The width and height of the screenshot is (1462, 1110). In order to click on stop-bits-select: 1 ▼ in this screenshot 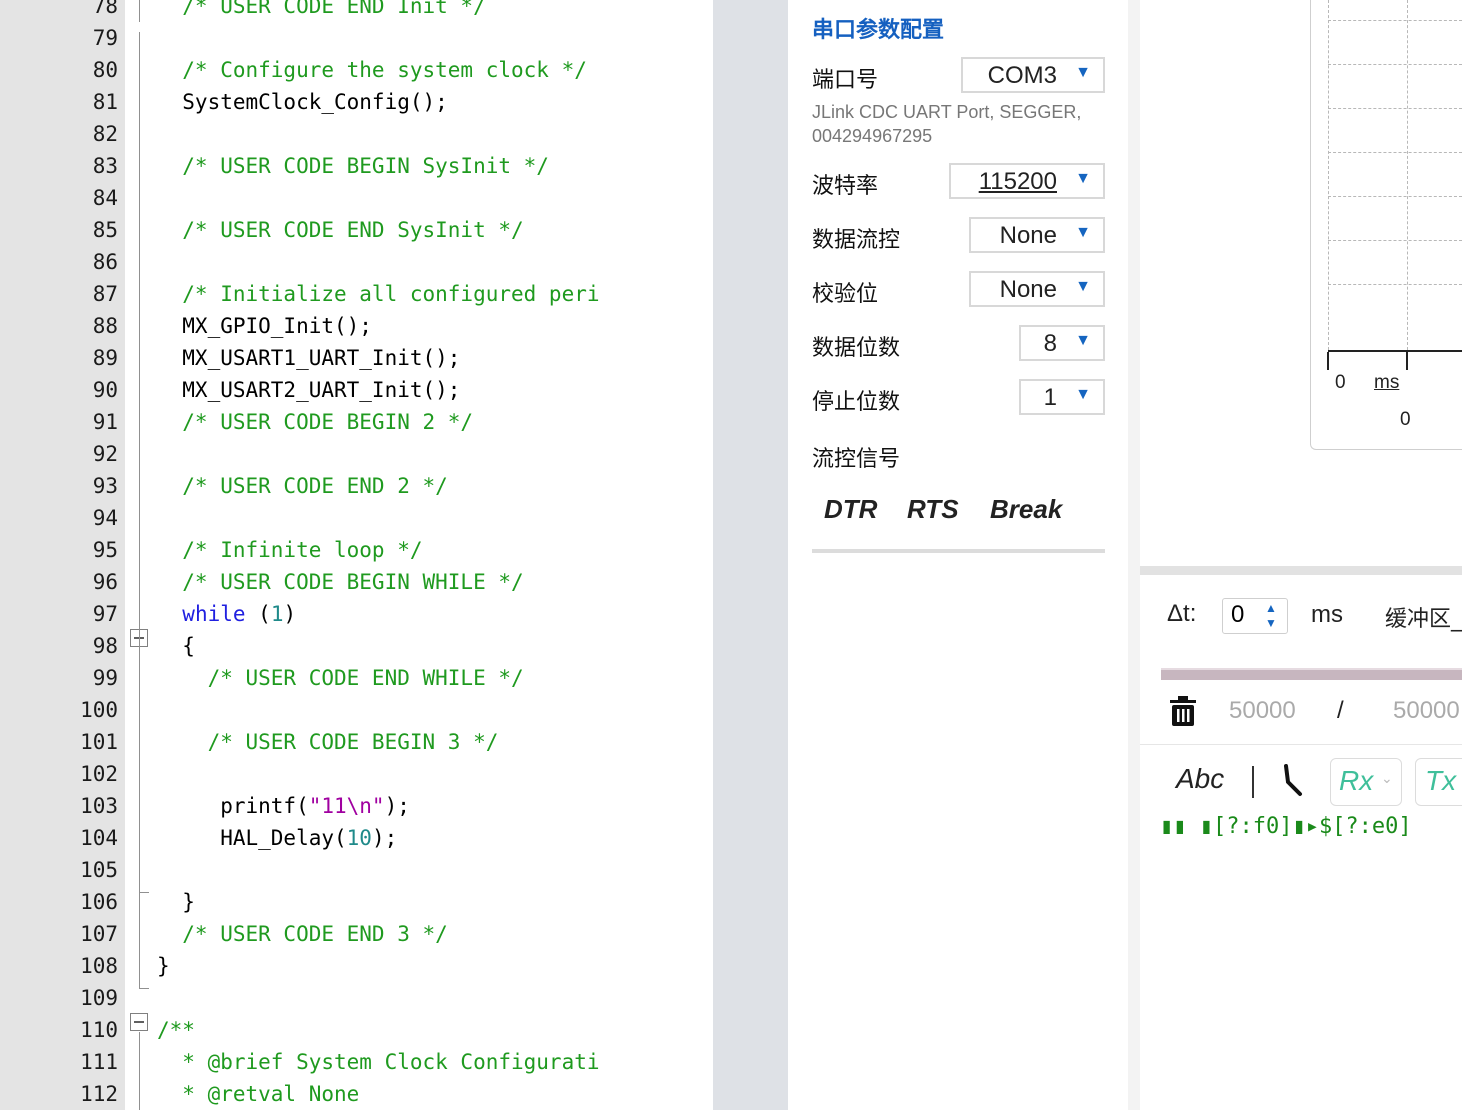, I will do `click(1062, 397)`.